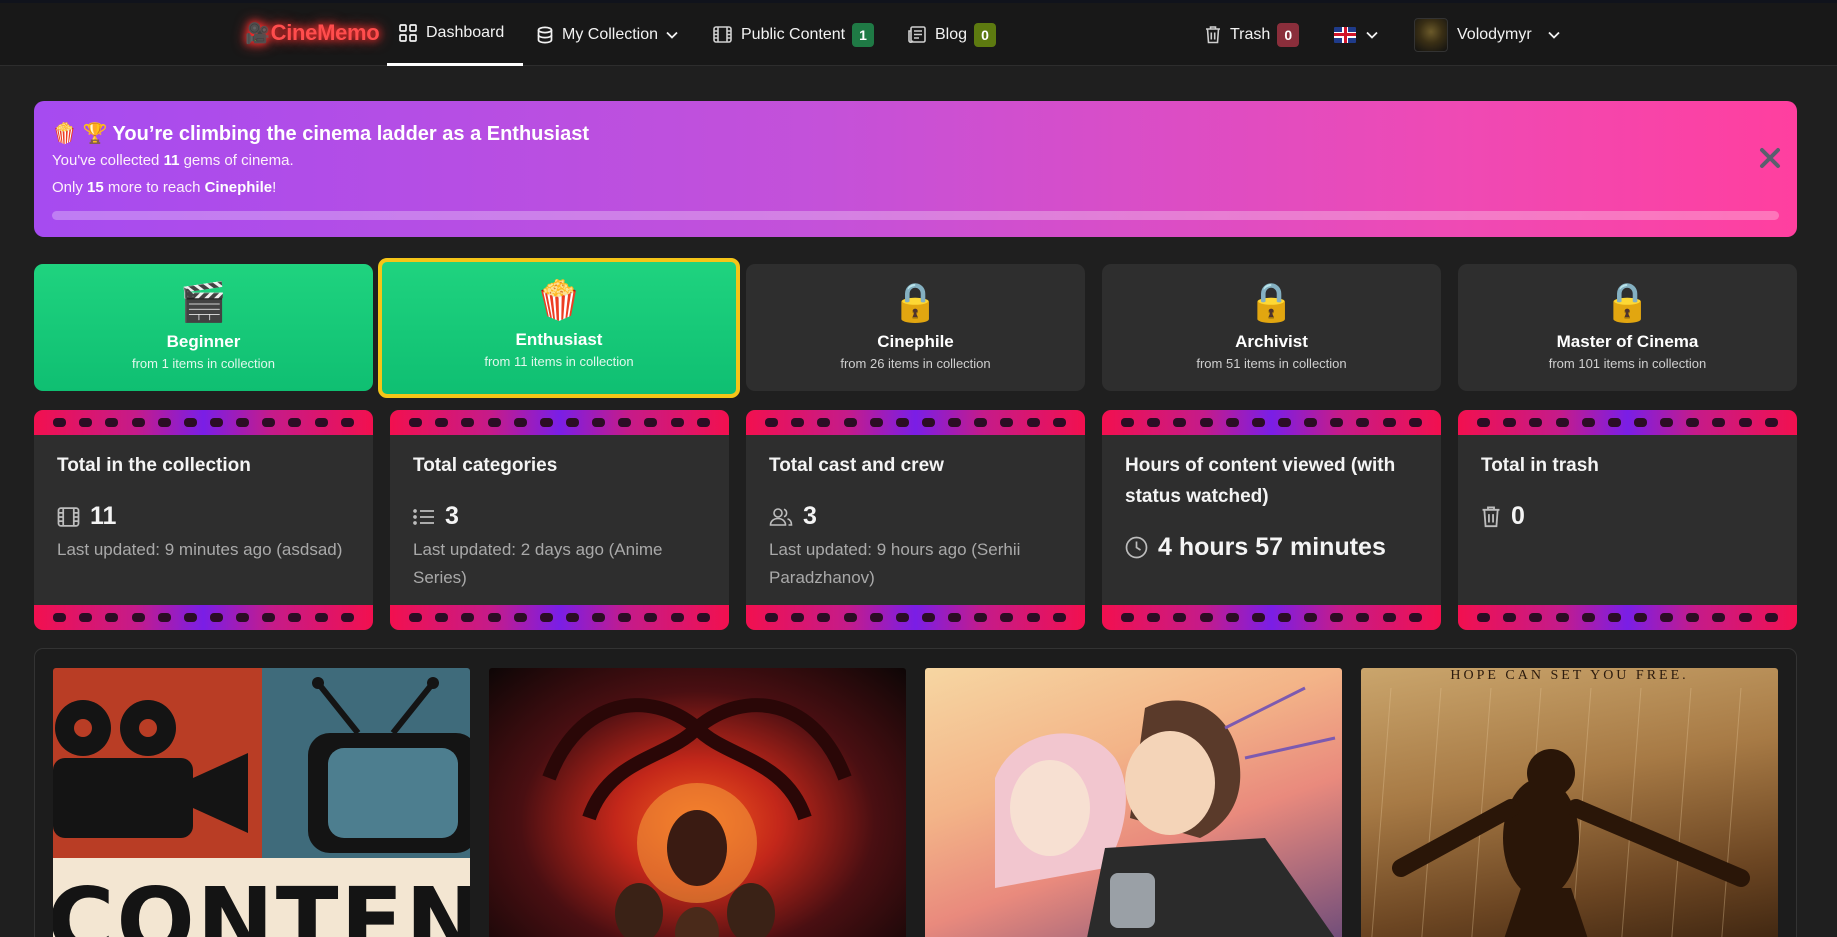 The image size is (1837, 937). What do you see at coordinates (203, 327) in the screenshot?
I see `level-card-beginner: 🎬 Beginner from 1 items in collection` at bounding box center [203, 327].